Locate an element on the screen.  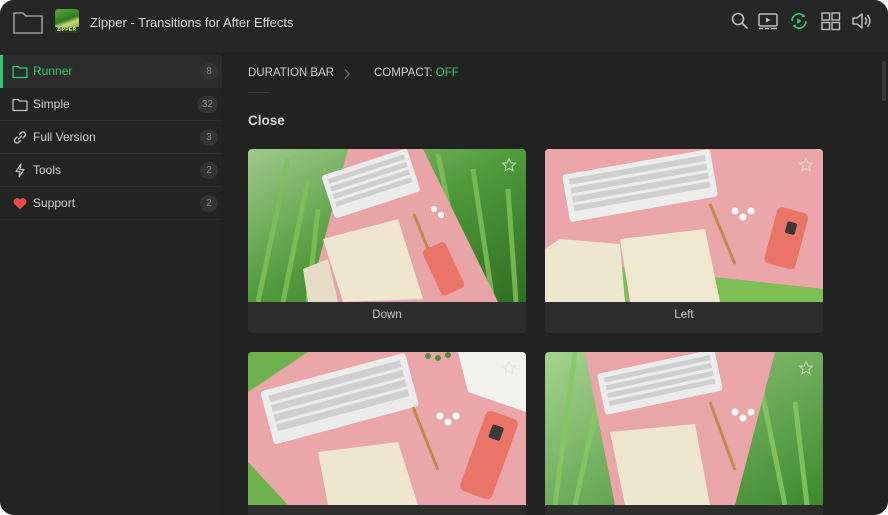
search-icon is located at coordinates (740, 21).